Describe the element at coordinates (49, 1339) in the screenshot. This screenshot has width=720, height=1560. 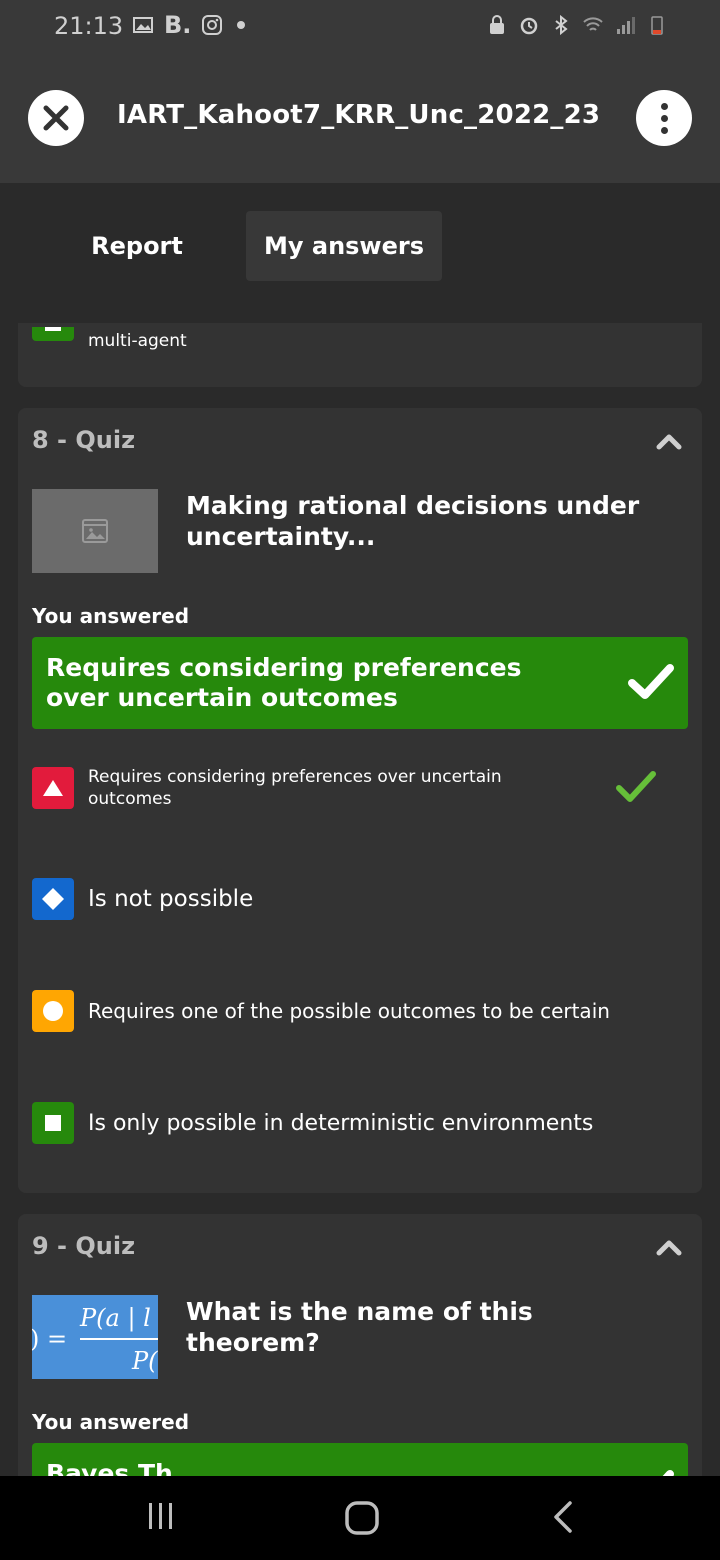
I see `formula-left: ) =` at that location.